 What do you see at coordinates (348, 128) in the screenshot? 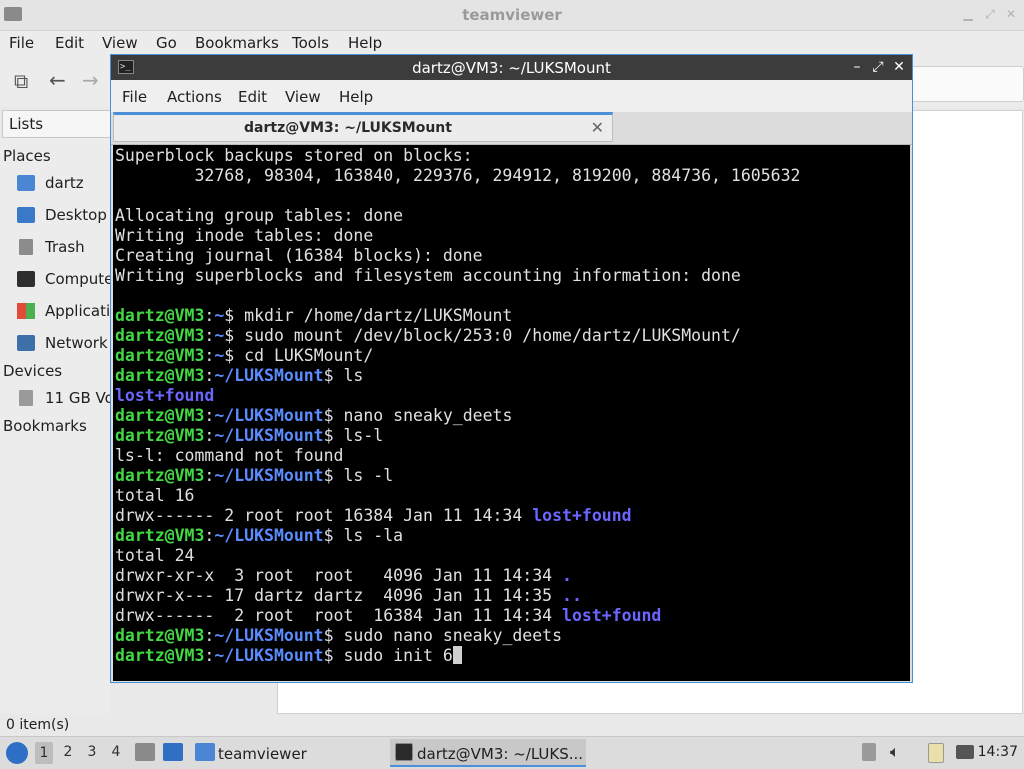
I see `tab-label: dartz@VM3: ~/LUKSMount` at bounding box center [348, 128].